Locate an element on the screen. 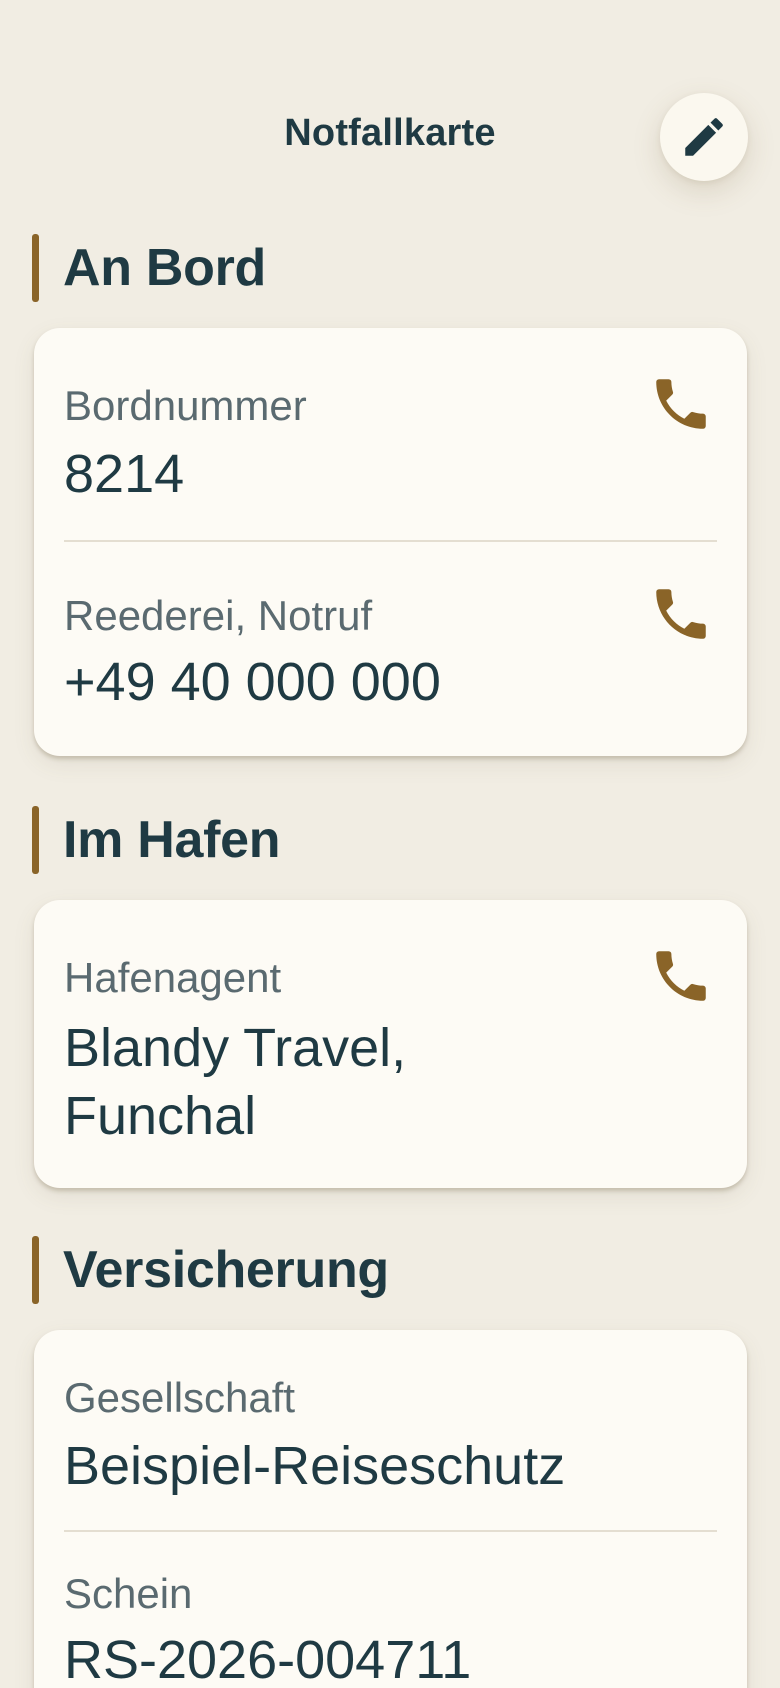 This screenshot has width=780, height=1688. row-value: Beispiel-Reiseschutz is located at coordinates (315, 1466).